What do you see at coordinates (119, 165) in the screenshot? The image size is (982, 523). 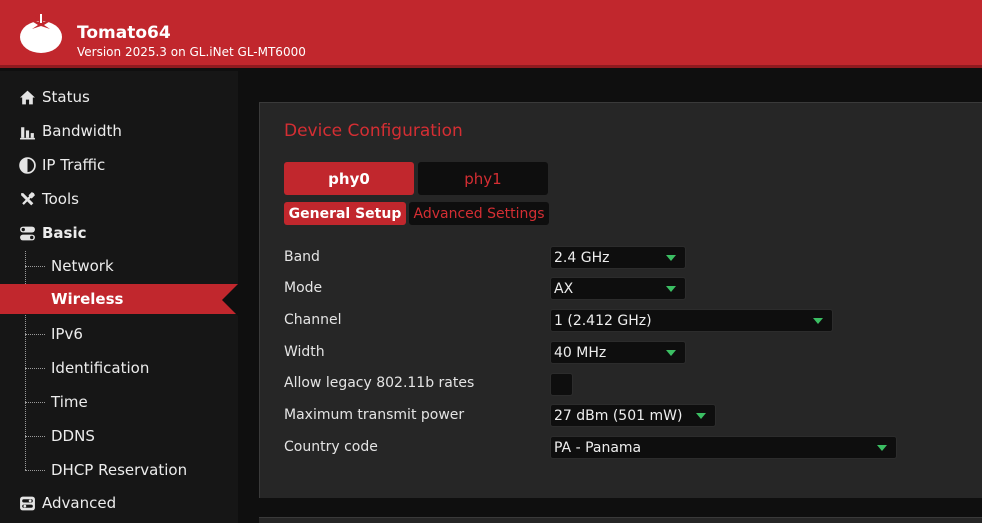 I see `sidebar-item-ip-traffic: IP Traffic` at bounding box center [119, 165].